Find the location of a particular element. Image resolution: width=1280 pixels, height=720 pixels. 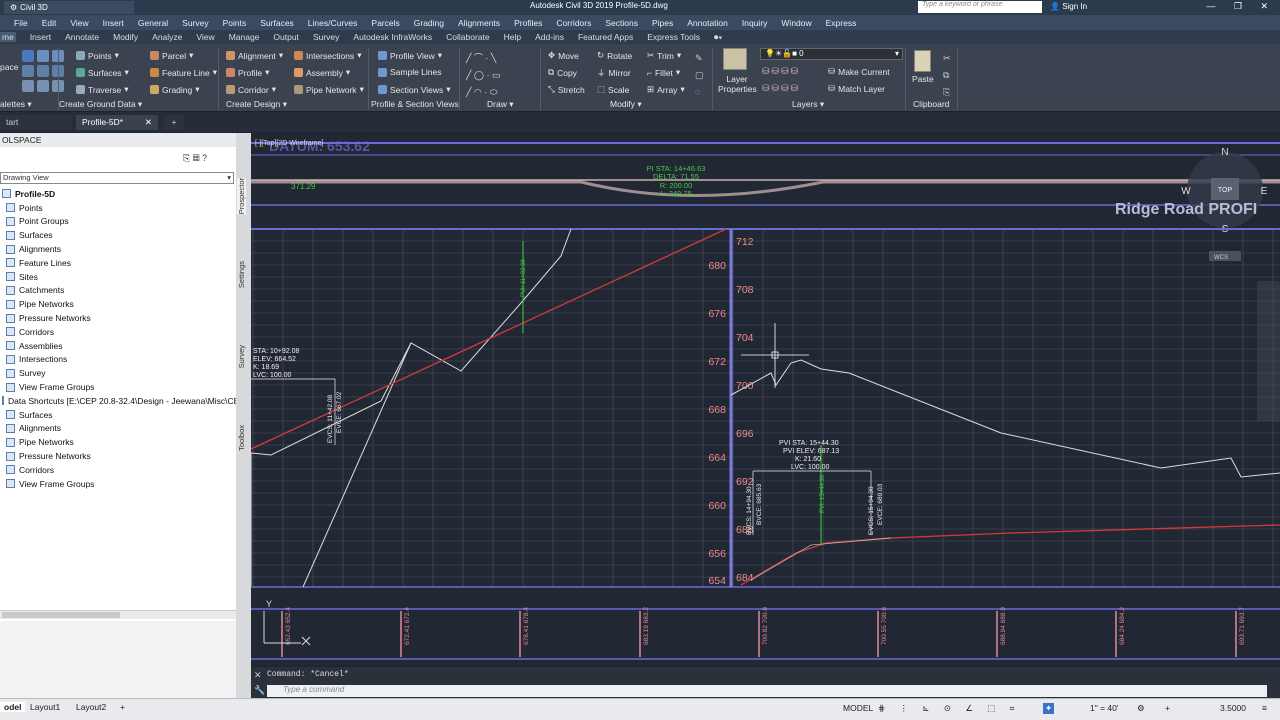

viewcube-north: N is located at coordinates (1224, 152).